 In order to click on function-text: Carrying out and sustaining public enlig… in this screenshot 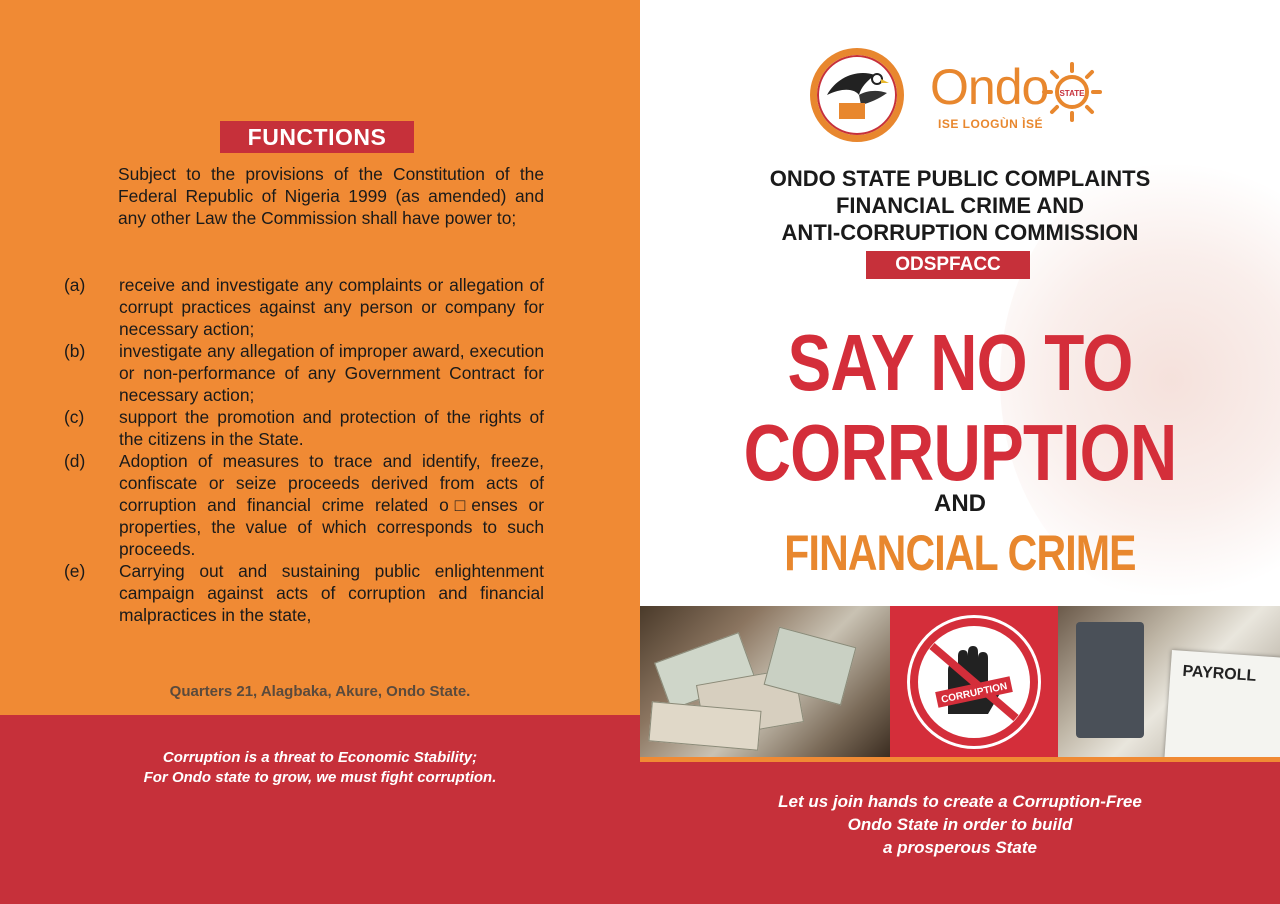, I will do `click(331, 593)`.